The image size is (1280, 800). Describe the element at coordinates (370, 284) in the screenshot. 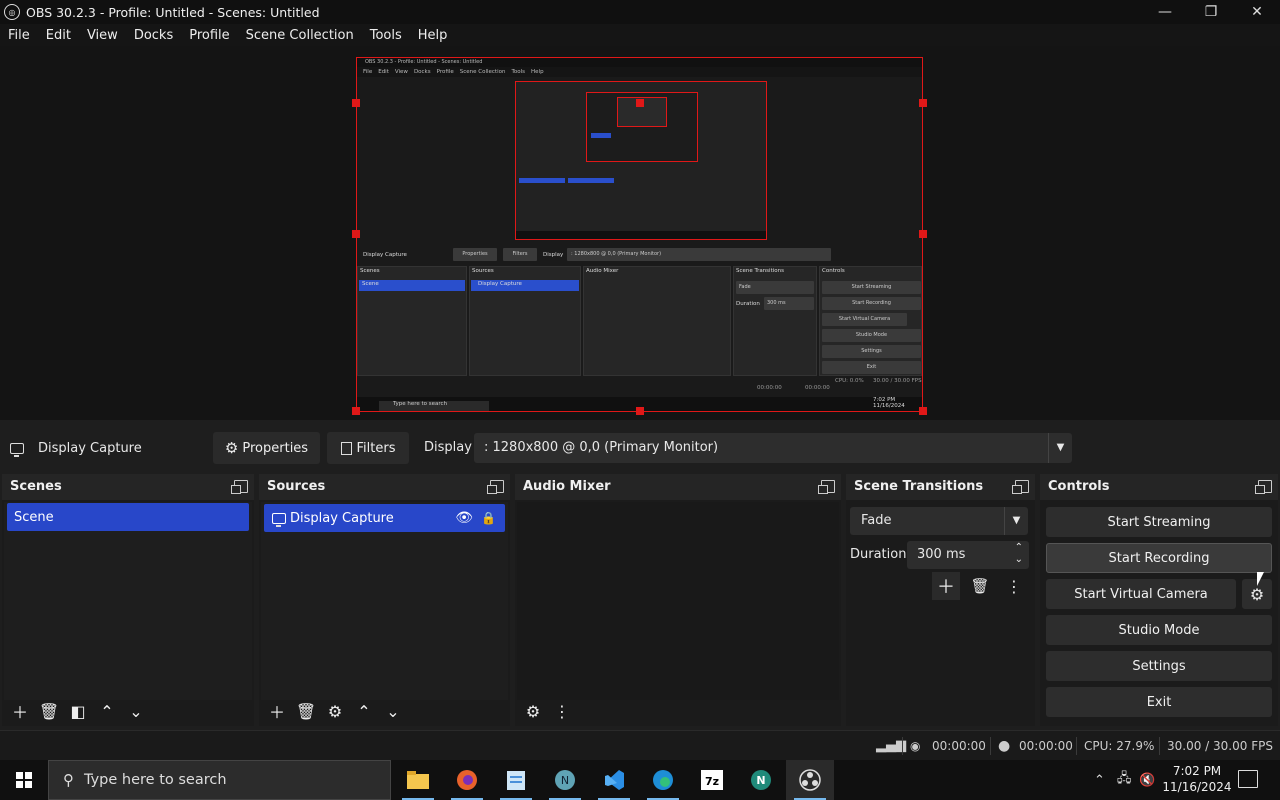

I see `mini-scene-label: Scene` at that location.